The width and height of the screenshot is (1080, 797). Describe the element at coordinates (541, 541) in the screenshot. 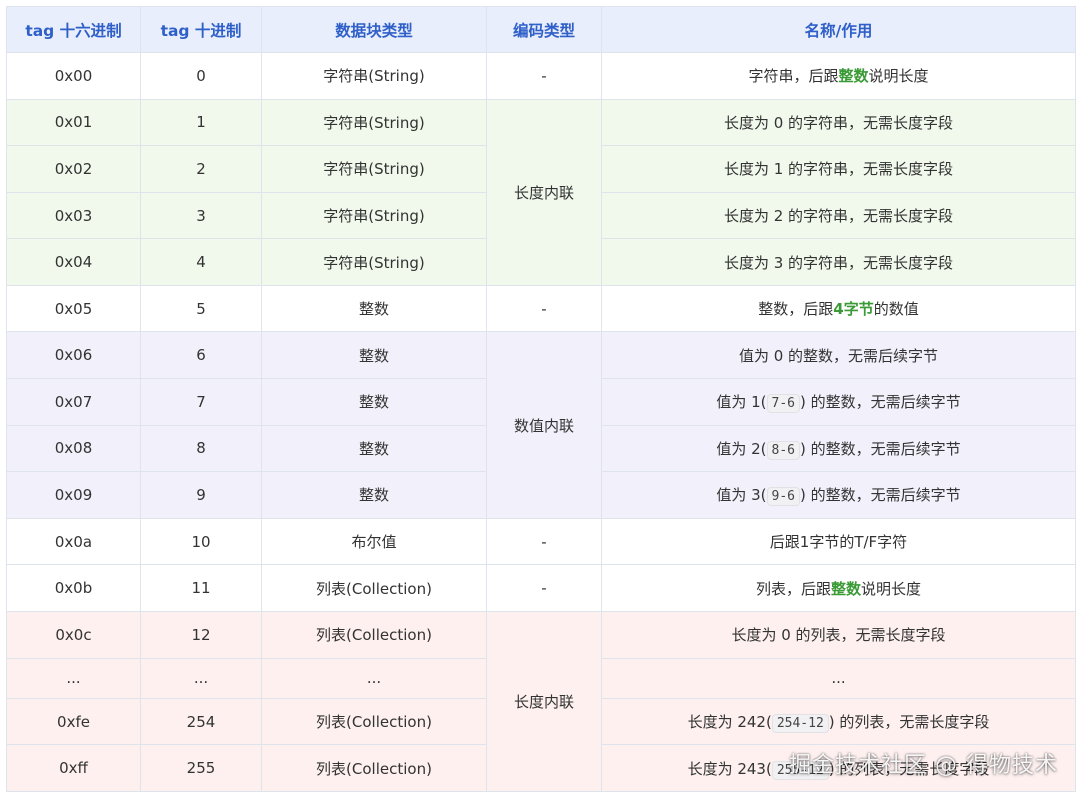

I see `table-row: 0x0a 10 布尔值 - 后跟1字节的T/F字符` at that location.